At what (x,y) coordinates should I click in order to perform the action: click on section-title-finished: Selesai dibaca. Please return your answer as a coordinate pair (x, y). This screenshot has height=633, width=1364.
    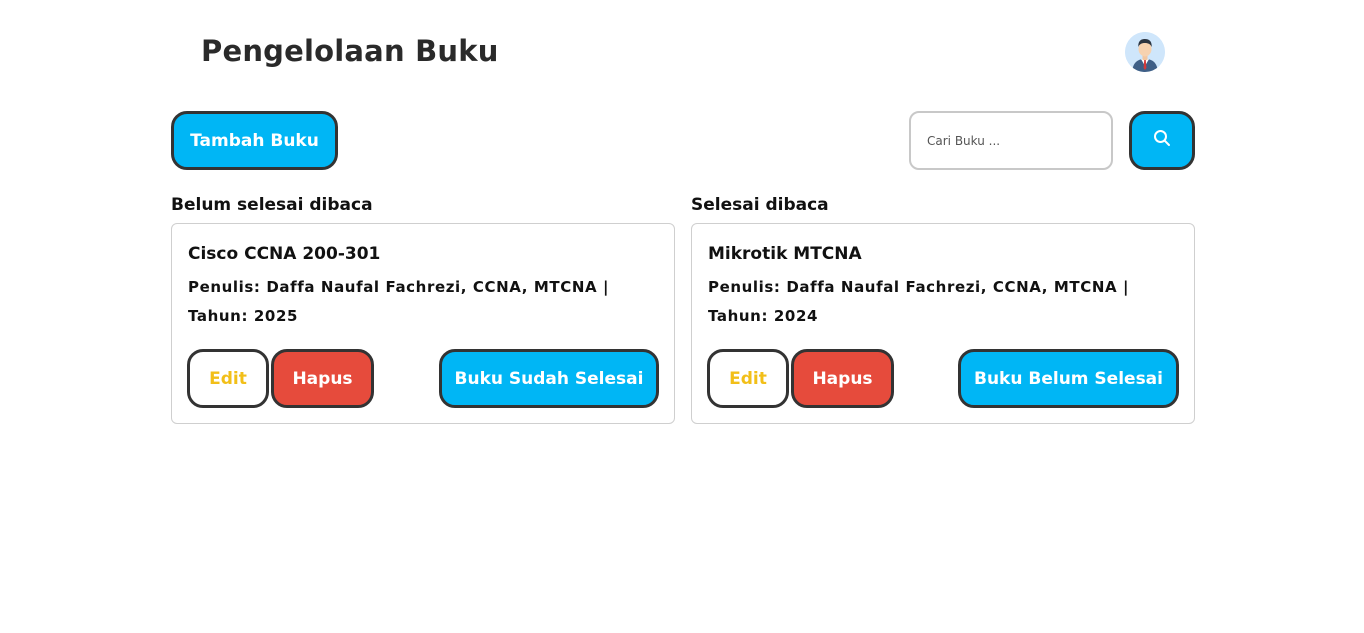
    Looking at the image, I should click on (760, 205).